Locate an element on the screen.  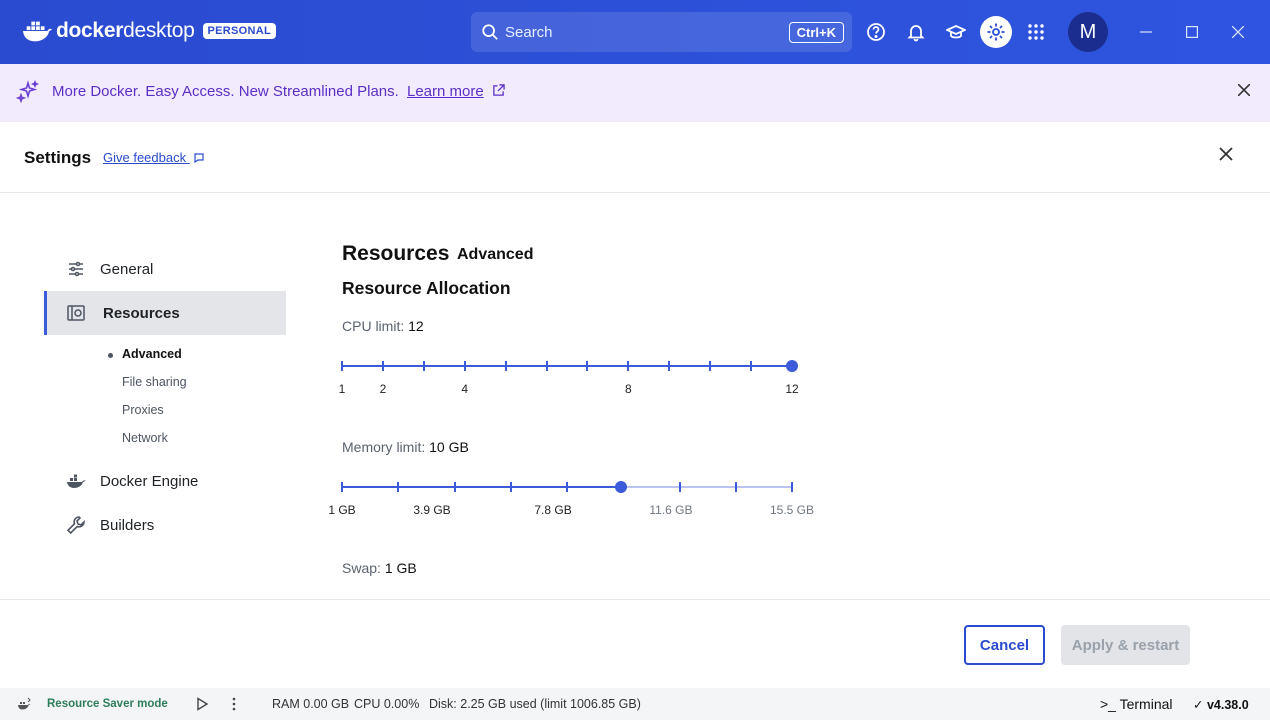
memory-limit-label: Memory limit: 10 GB is located at coordinates (405, 447).